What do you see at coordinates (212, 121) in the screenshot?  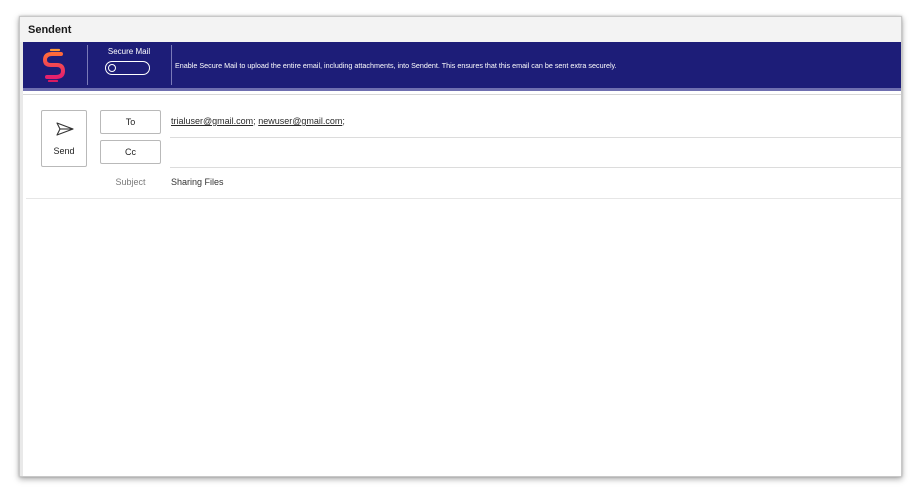 I see `recipient-chip: trialuser@gmail.com` at bounding box center [212, 121].